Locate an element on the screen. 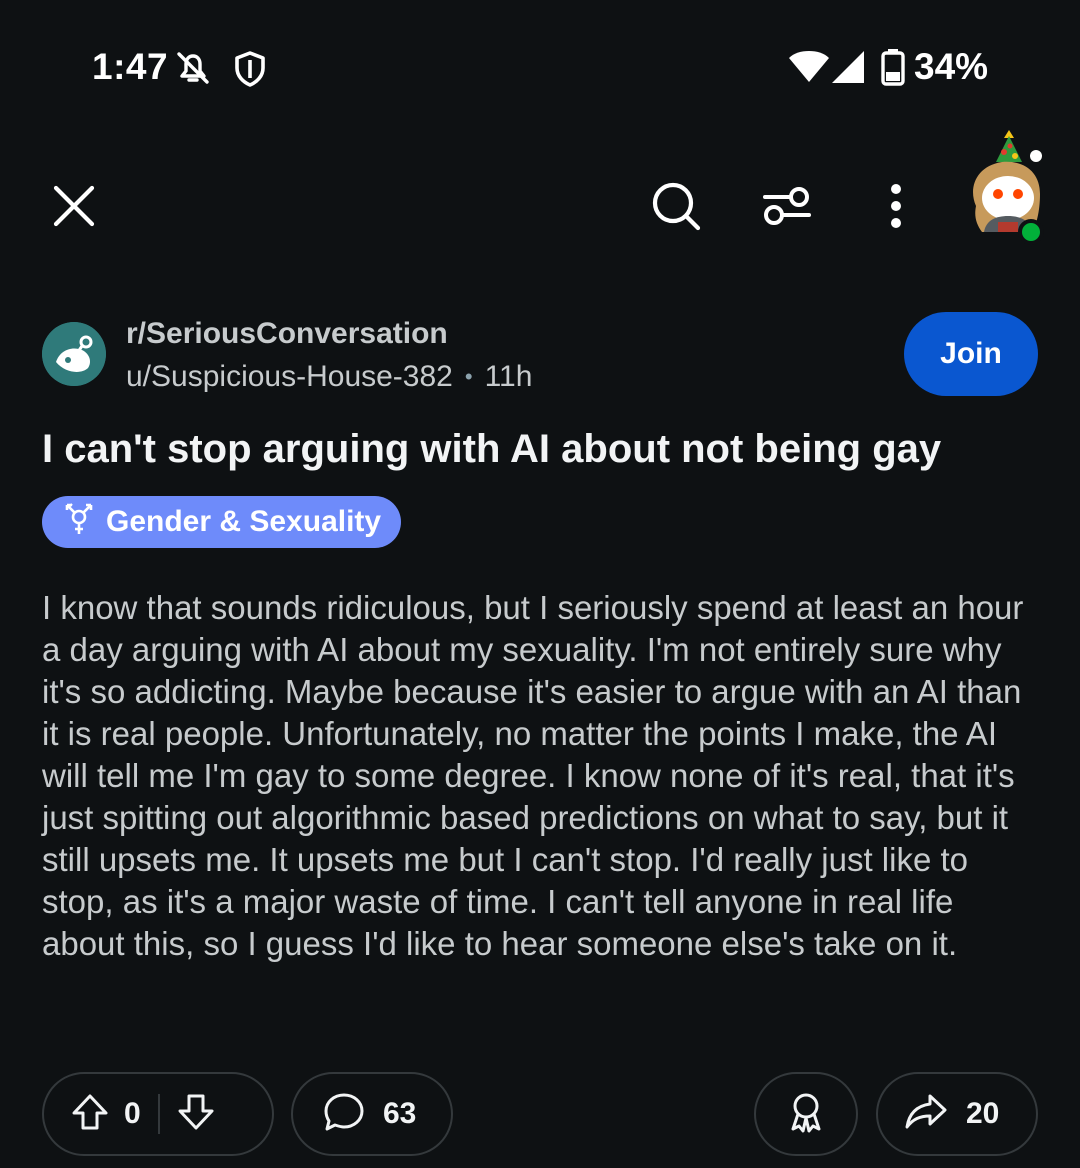  author-line: u/Suspicious-House-382 • 11h is located at coordinates (329, 377).